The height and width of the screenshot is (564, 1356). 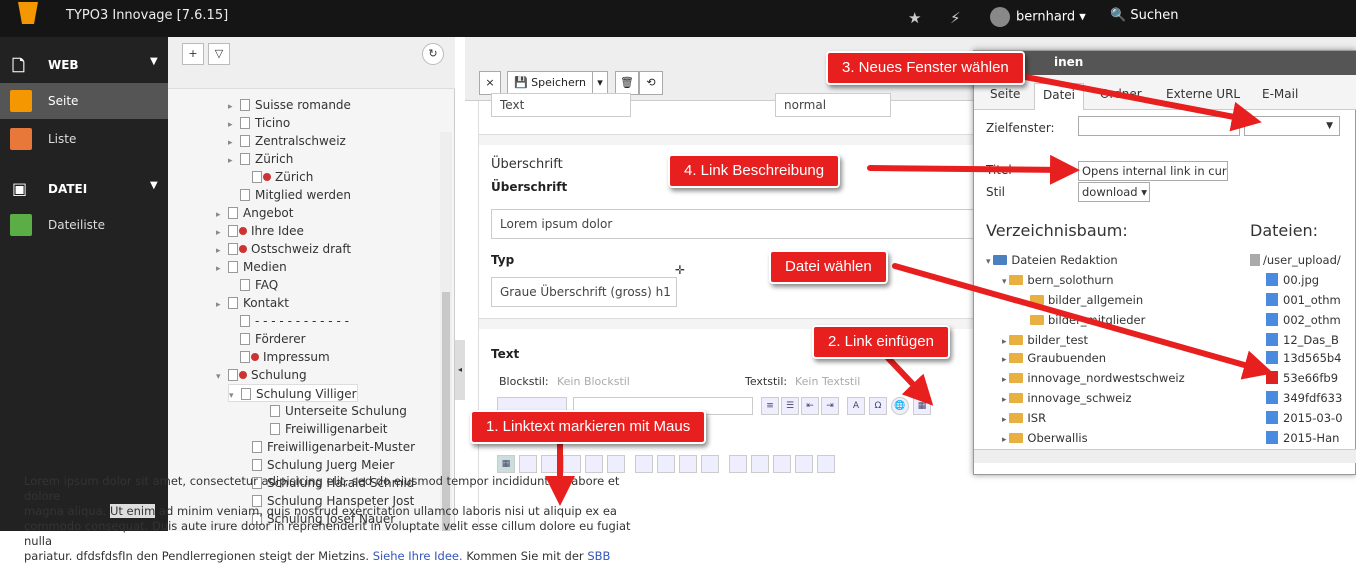 What do you see at coordinates (260, 159) in the screenshot?
I see `tree-node: ▸ Zürich` at bounding box center [260, 159].